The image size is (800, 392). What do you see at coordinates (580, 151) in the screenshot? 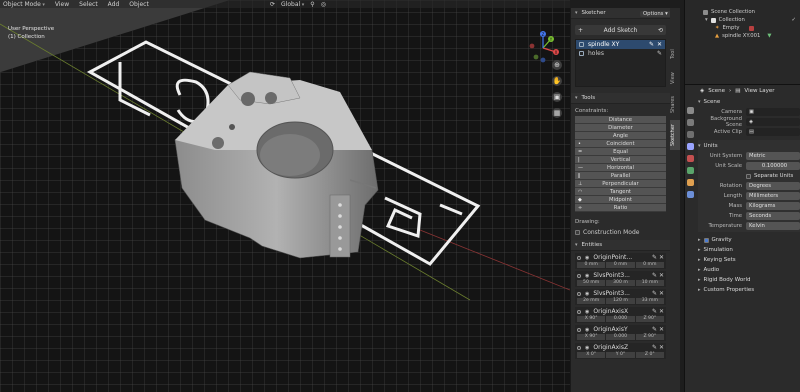
I see `equal-icon: =` at bounding box center [580, 151].